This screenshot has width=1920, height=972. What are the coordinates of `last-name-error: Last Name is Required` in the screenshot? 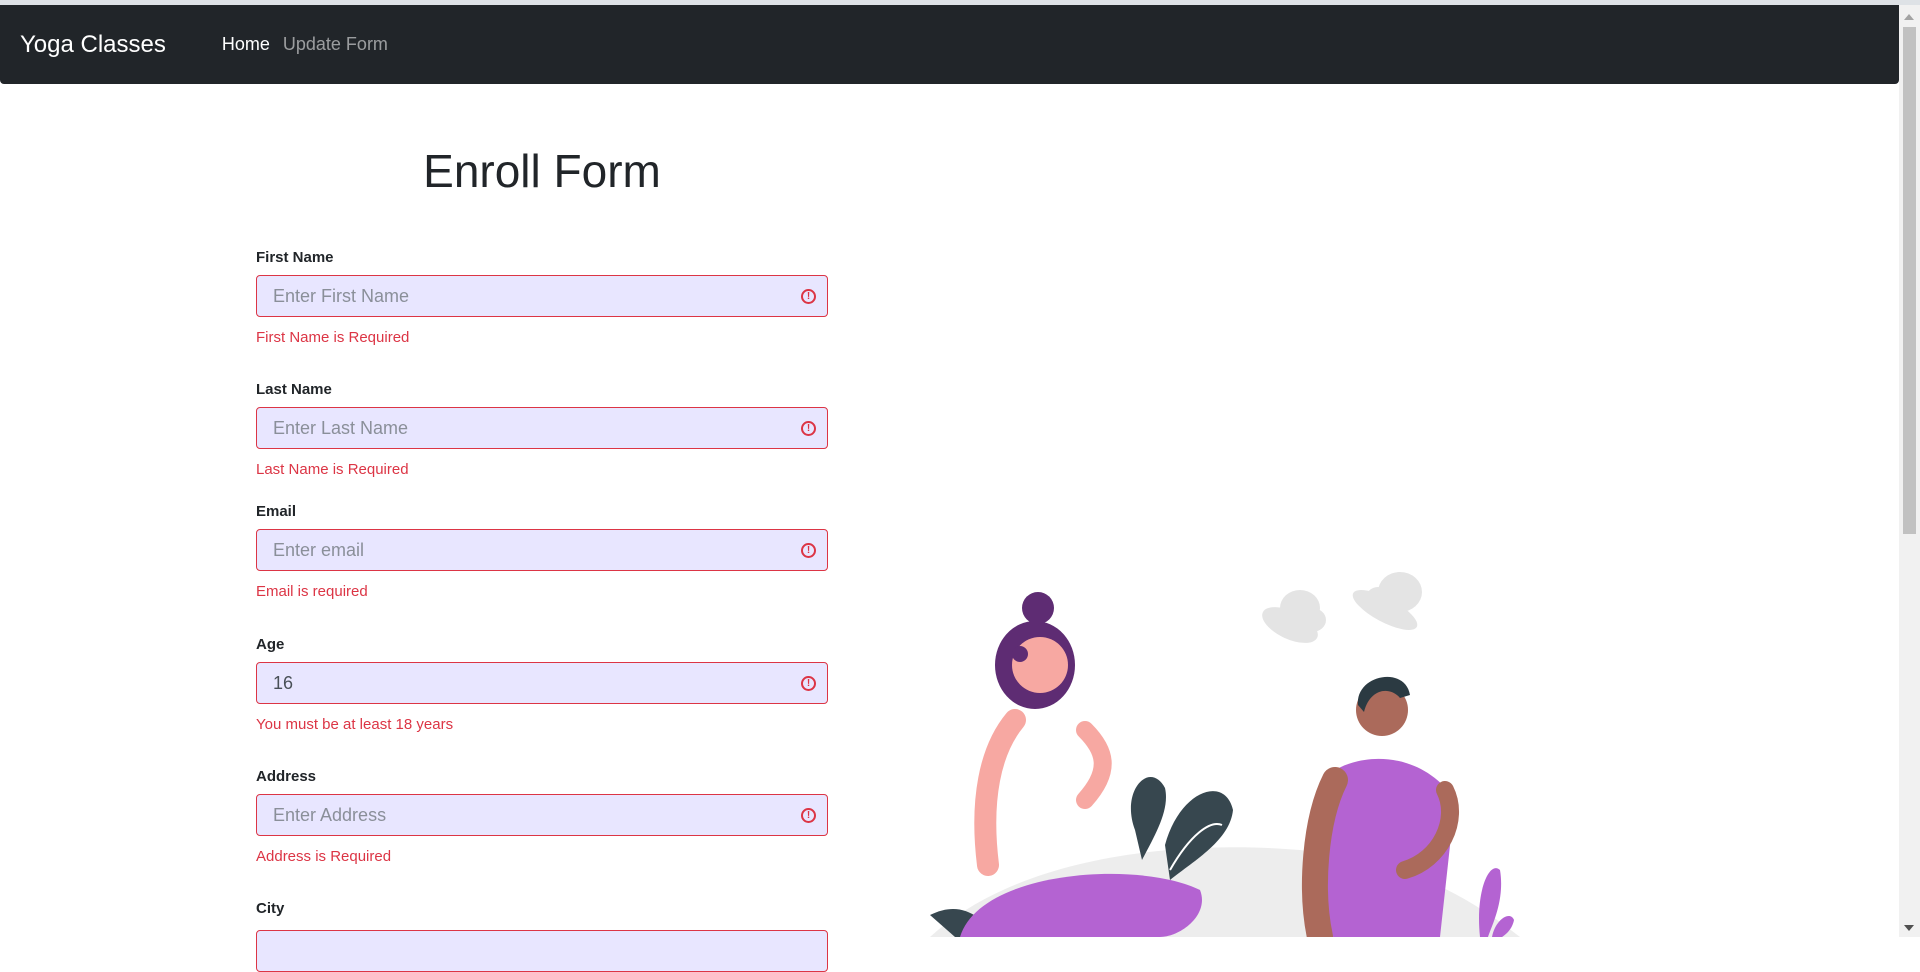 It's located at (332, 469).